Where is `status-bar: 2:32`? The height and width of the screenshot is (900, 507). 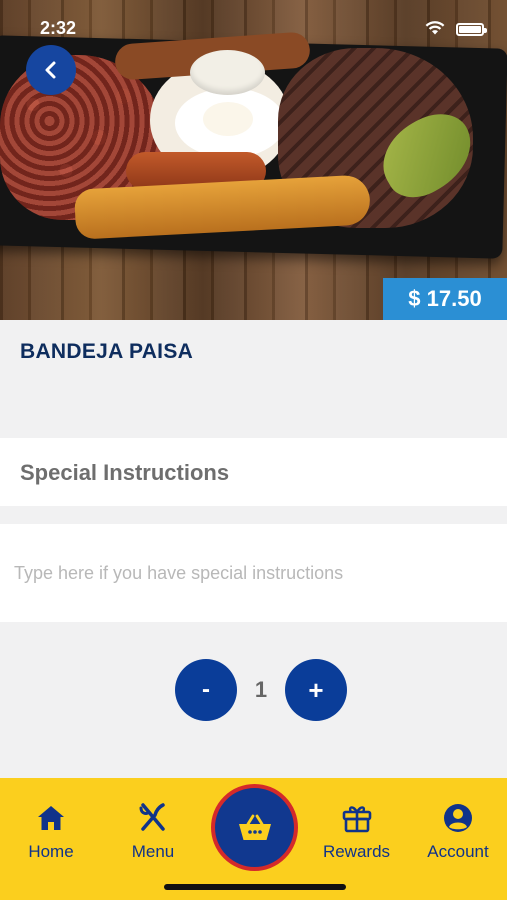
status-bar: 2:32 is located at coordinates (253, 22).